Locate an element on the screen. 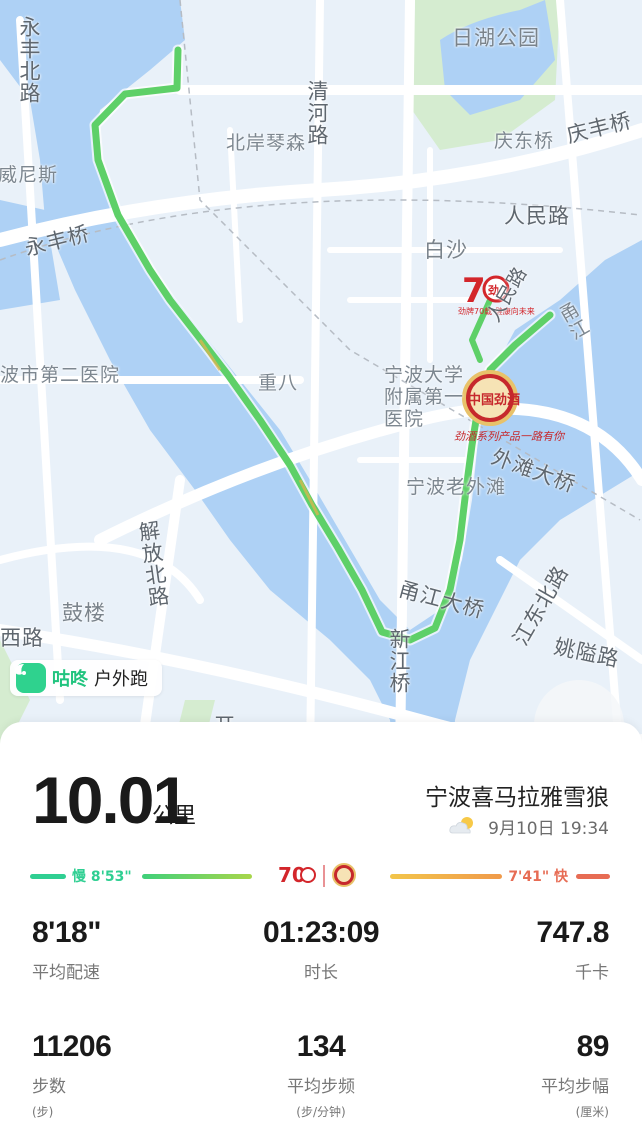  stat-unit: (步) is located at coordinates (43, 1112).